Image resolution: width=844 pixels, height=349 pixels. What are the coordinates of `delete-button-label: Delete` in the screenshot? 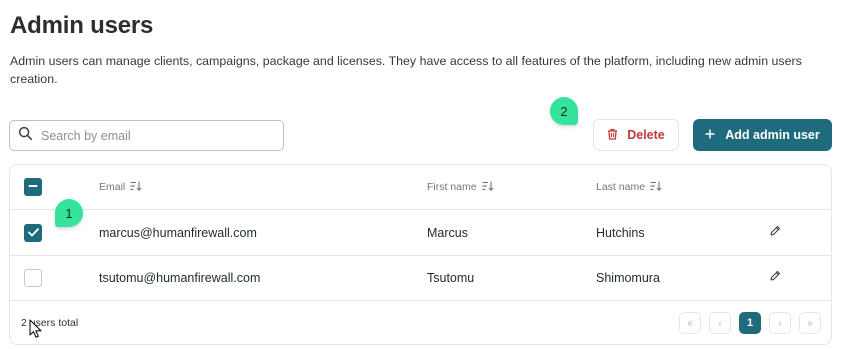 It's located at (646, 135).